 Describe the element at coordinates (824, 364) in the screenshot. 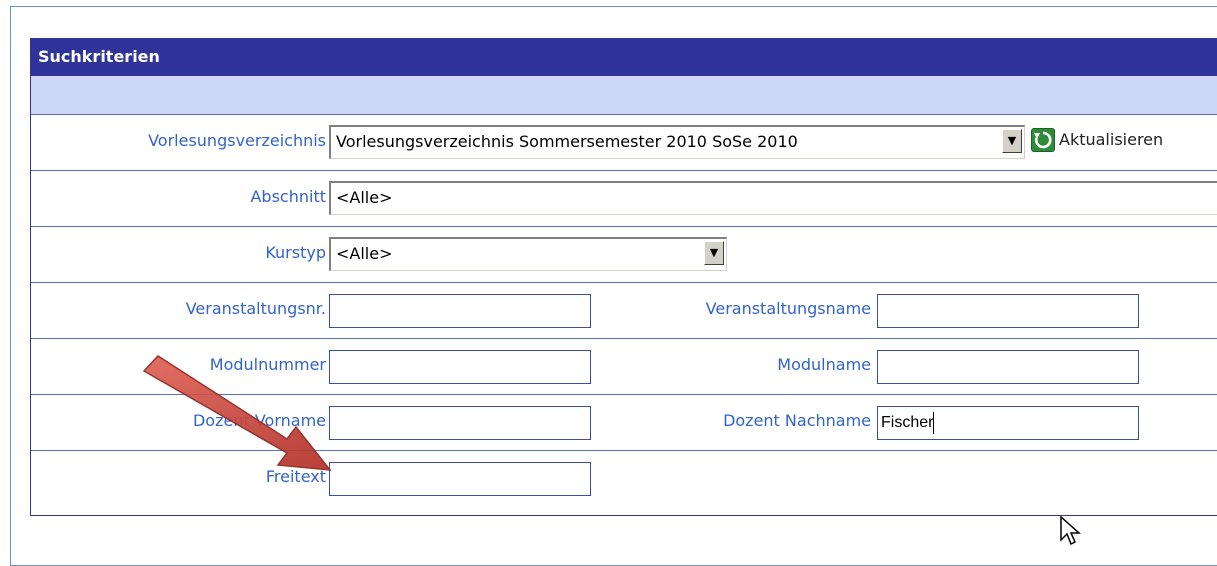

I see `modulname-label: Modulname` at that location.